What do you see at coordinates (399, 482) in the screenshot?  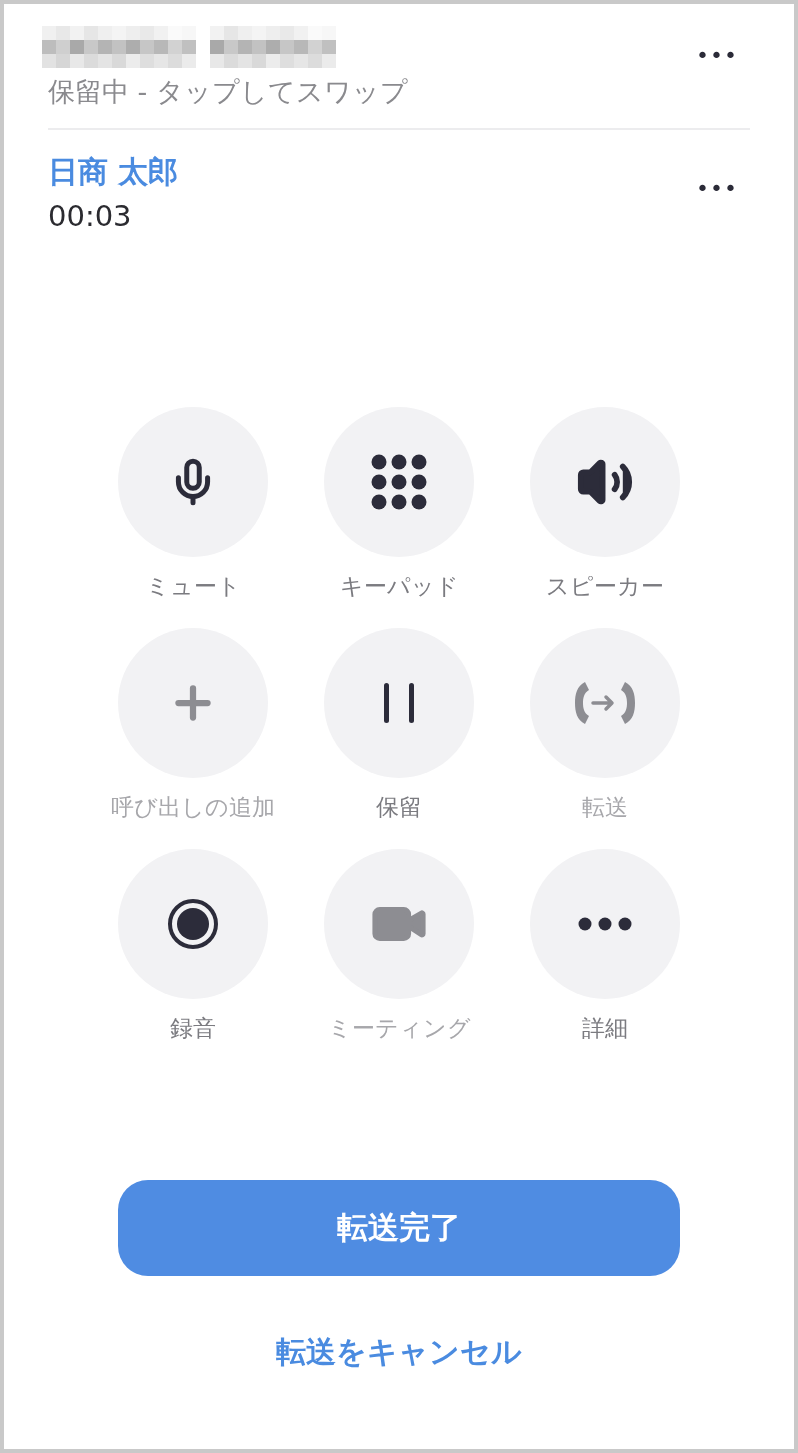 I see `keypad-icon` at bounding box center [399, 482].